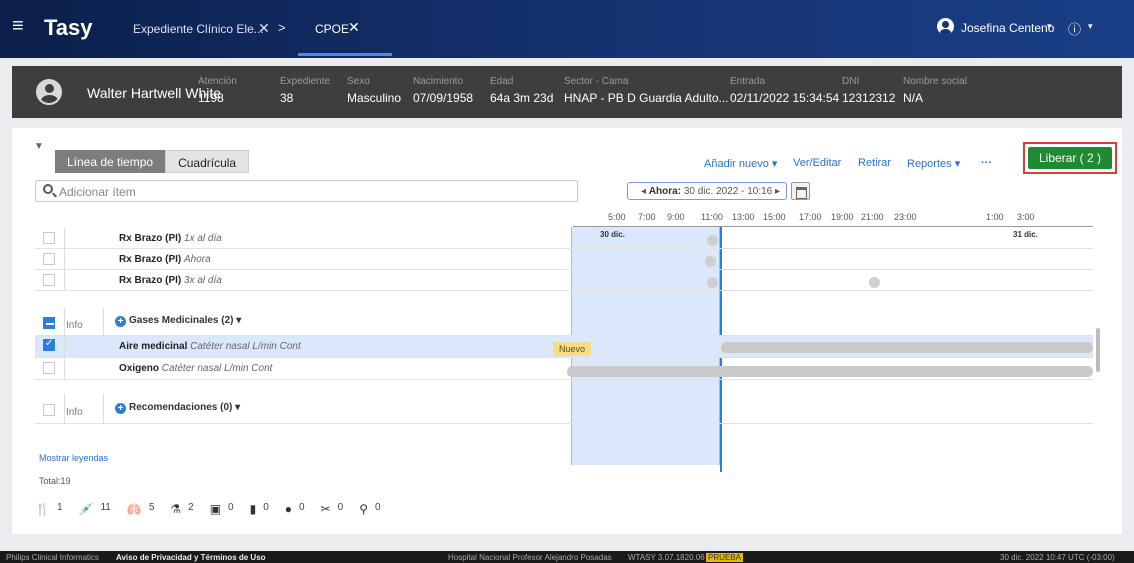  What do you see at coordinates (774, 217) in the screenshot?
I see `timeline-hour-label: 15:00` at bounding box center [774, 217].